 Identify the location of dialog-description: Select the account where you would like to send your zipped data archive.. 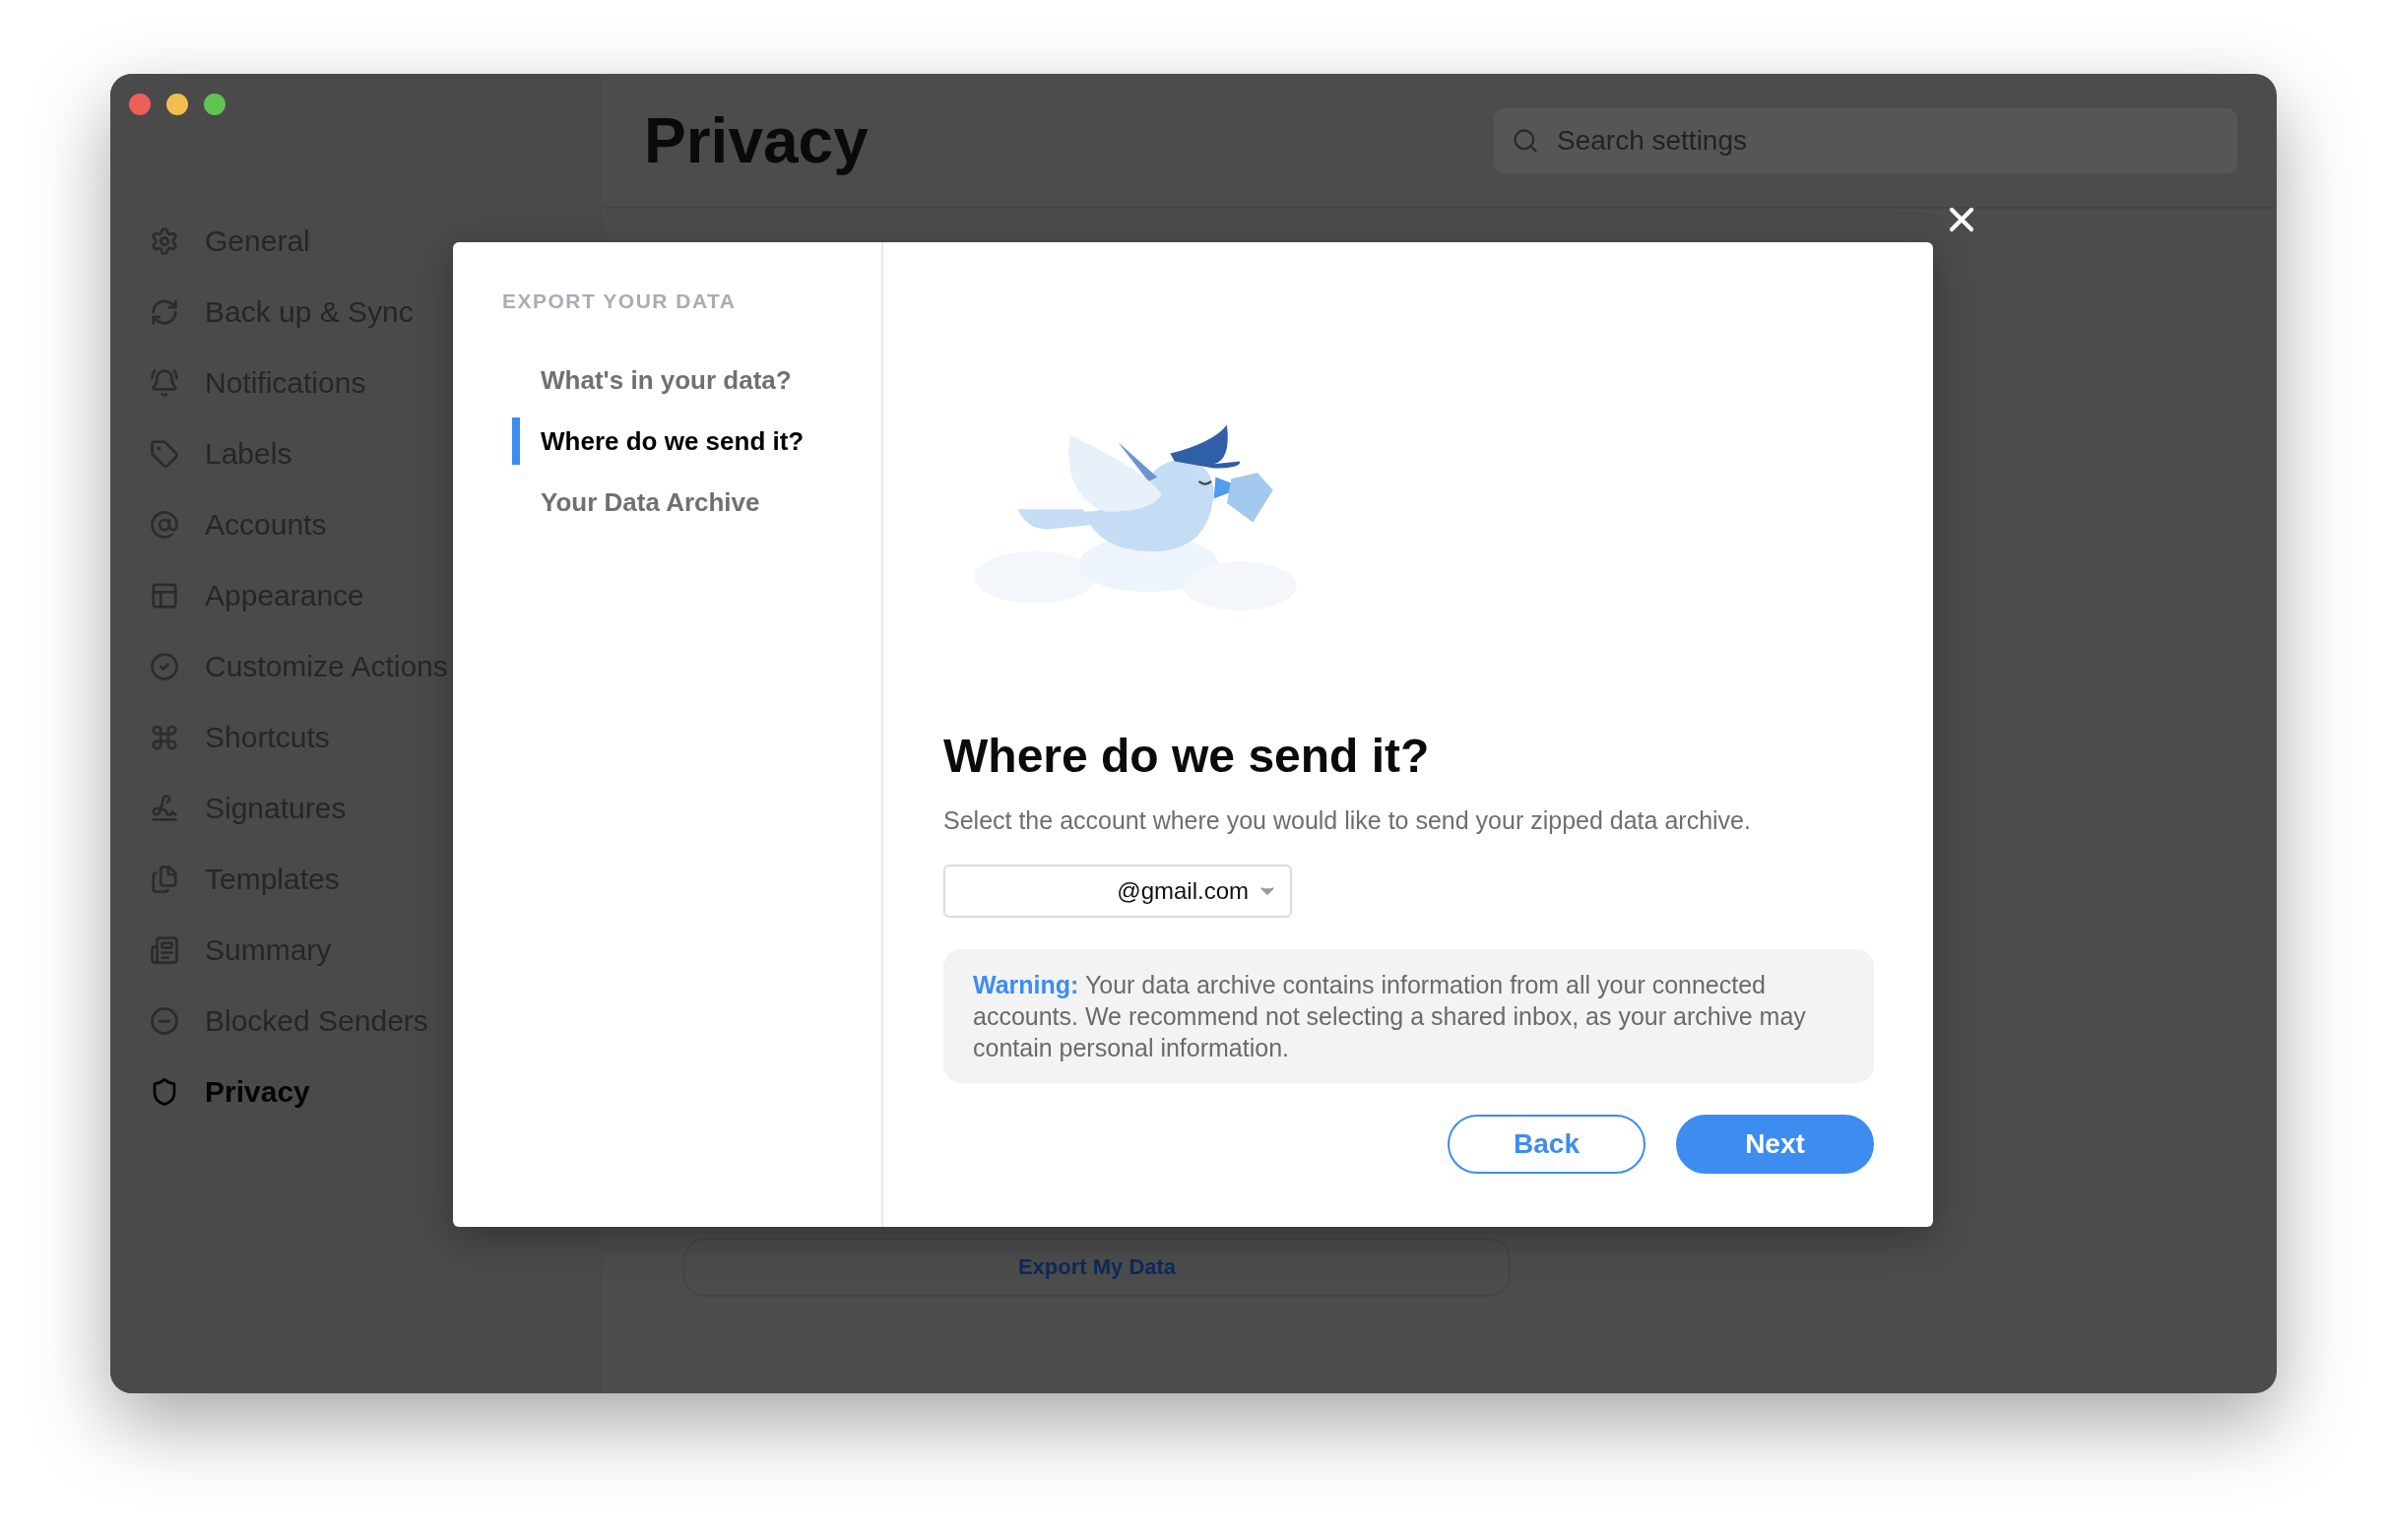
(1347, 820).